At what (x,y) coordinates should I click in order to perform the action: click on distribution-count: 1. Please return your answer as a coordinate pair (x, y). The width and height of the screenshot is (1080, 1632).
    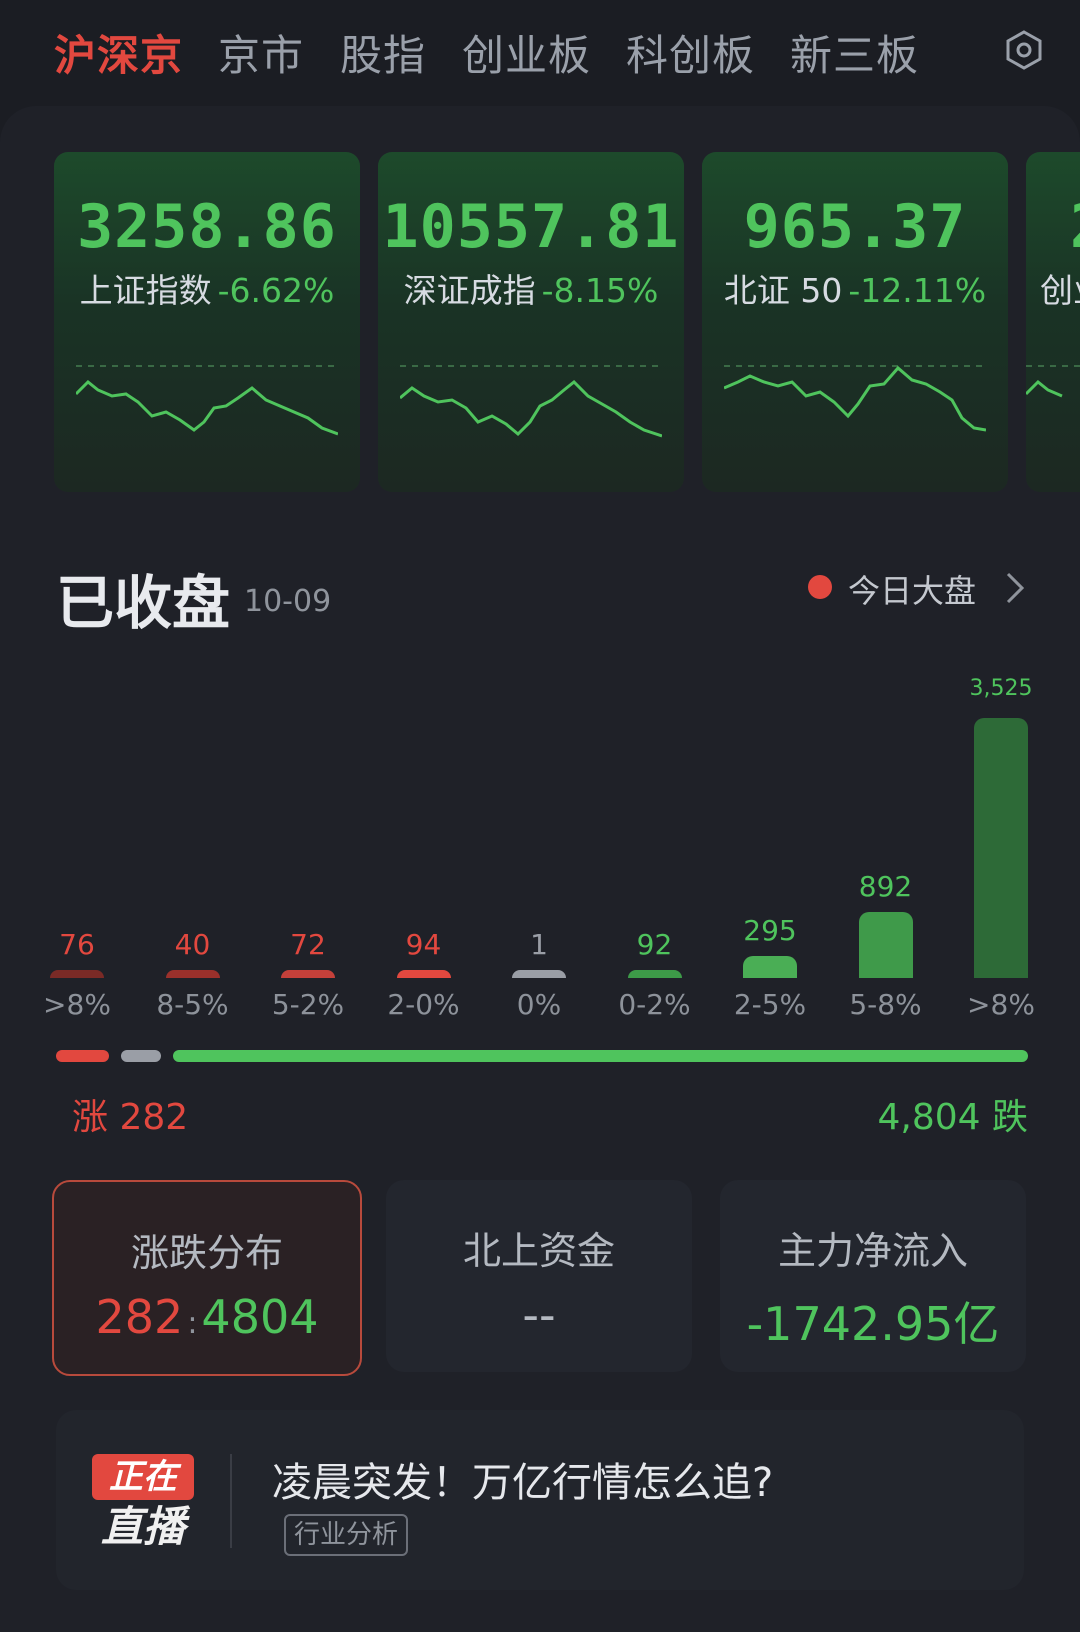
    Looking at the image, I should click on (539, 944).